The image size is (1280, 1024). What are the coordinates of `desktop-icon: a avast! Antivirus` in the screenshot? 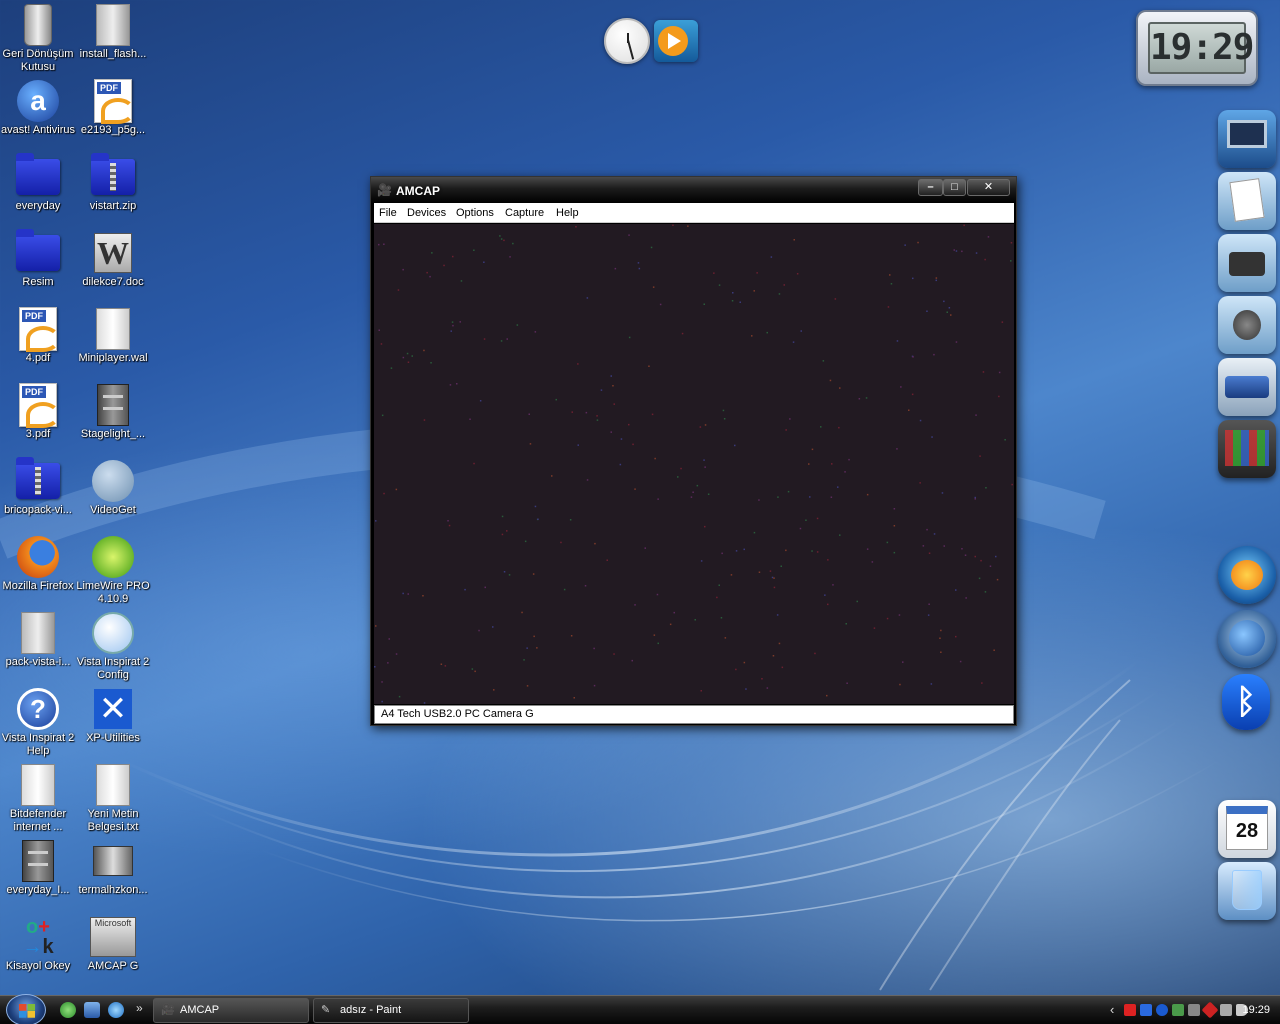 It's located at (38, 114).